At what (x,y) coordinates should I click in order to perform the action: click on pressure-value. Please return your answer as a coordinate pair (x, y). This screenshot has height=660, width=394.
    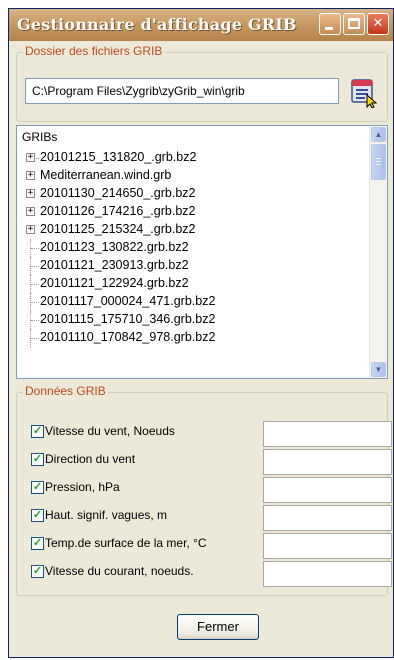
    Looking at the image, I should click on (327, 490).